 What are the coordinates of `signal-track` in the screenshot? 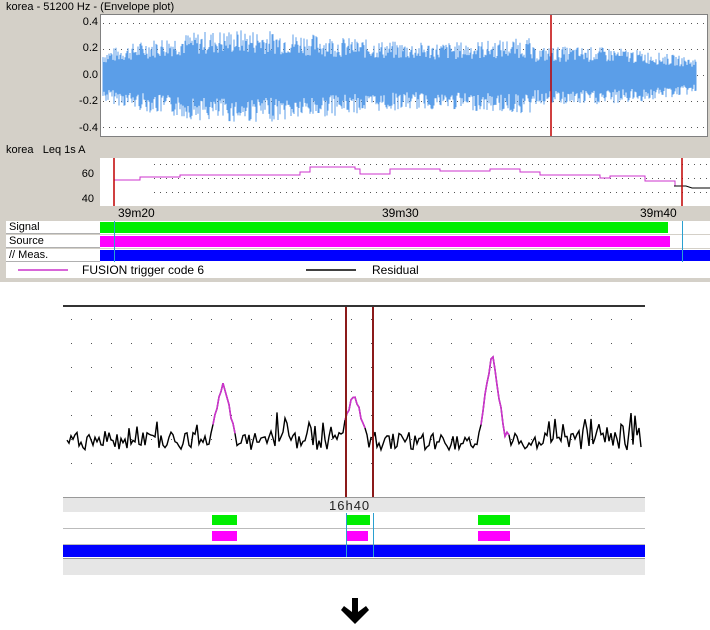 It's located at (405, 227).